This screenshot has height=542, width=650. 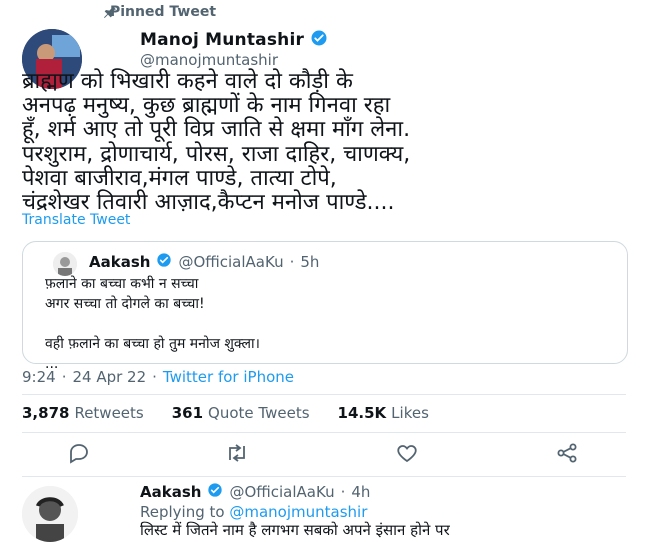 I want to click on retweets-label: Retweets, so click(x=109, y=413).